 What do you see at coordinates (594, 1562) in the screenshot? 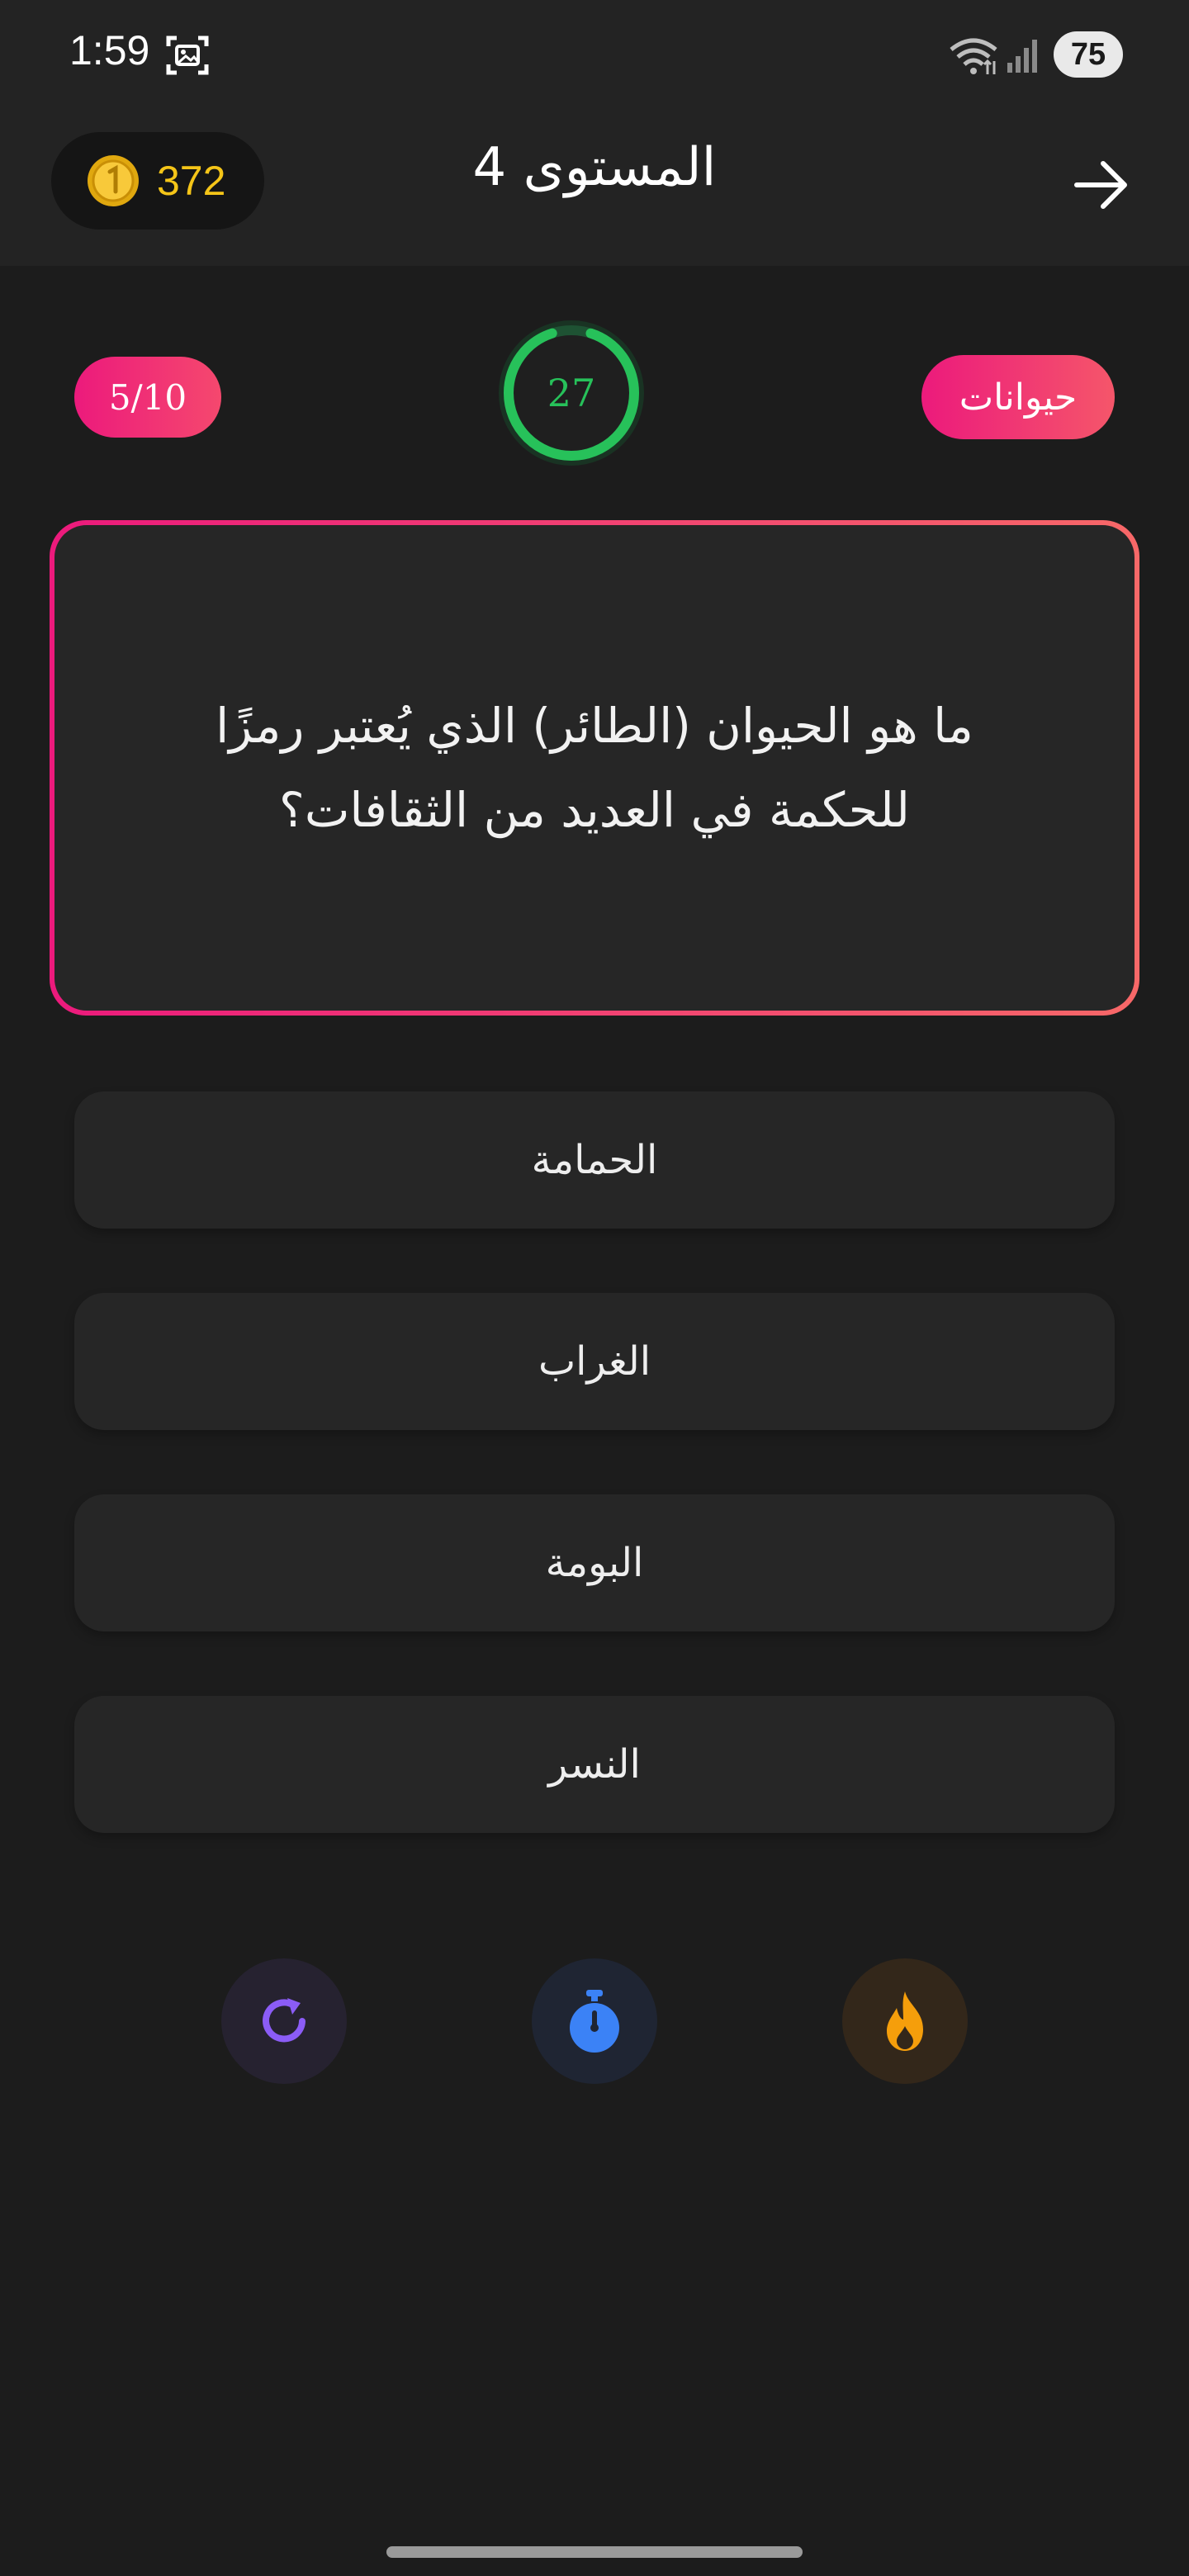
I see `answer-option-3: البومة` at bounding box center [594, 1562].